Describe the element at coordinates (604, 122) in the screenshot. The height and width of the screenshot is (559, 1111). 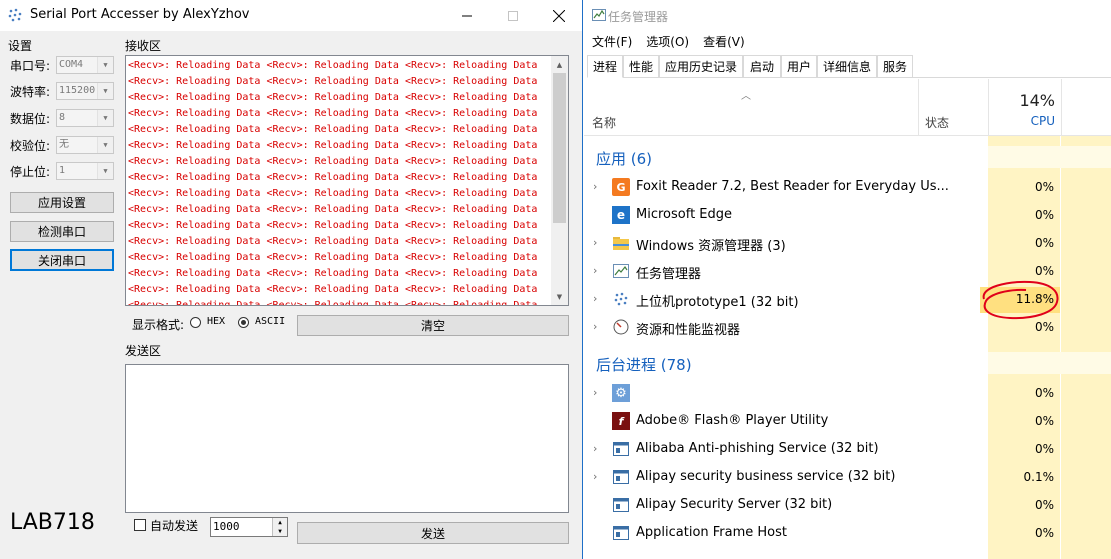
I see `name-column-header: 名称` at that location.